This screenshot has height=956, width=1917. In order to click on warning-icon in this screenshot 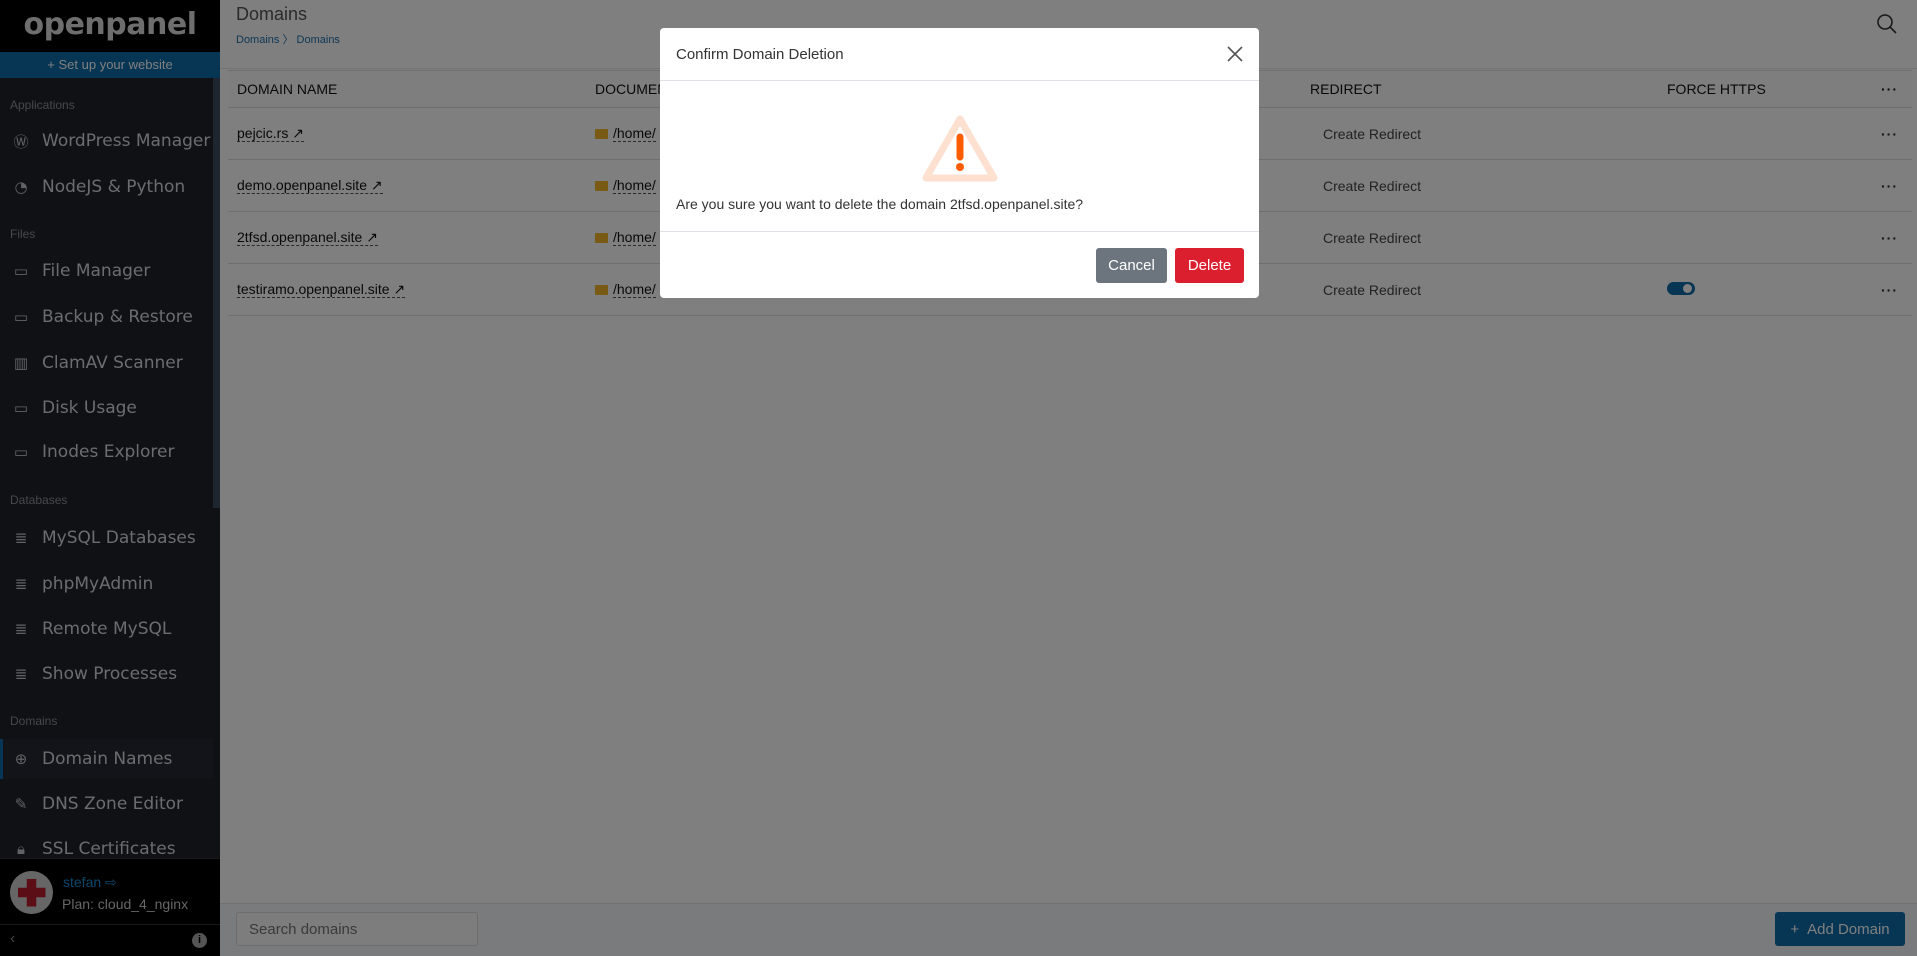, I will do `click(960, 148)`.